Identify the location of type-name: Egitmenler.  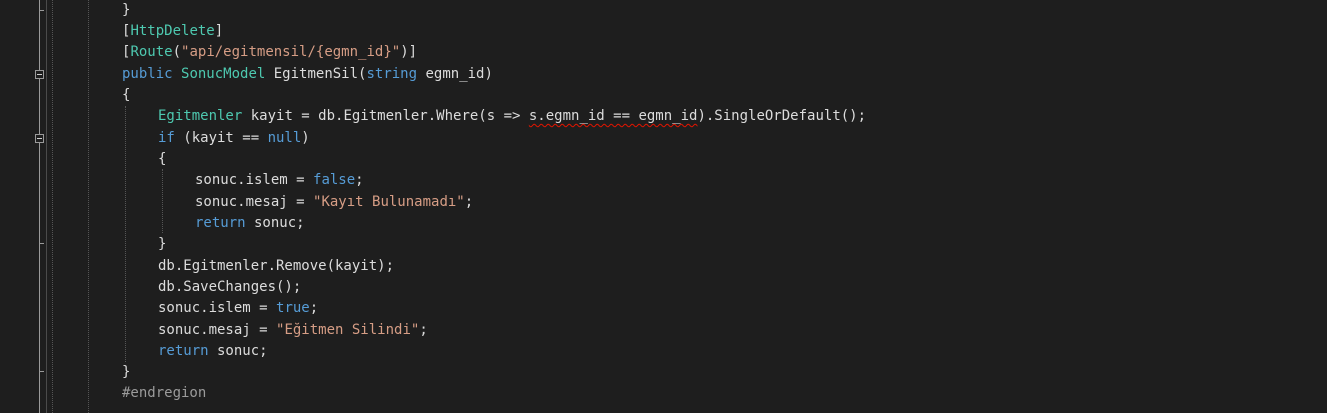
(200, 116).